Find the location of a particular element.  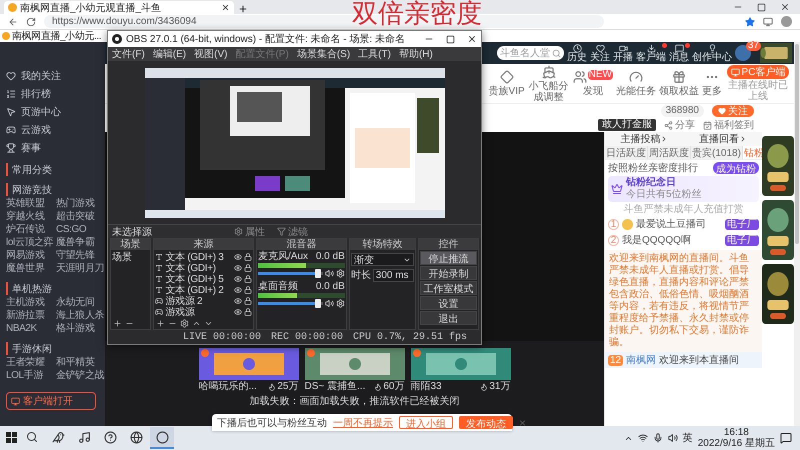

header-link: 关注 is located at coordinates (600, 53).